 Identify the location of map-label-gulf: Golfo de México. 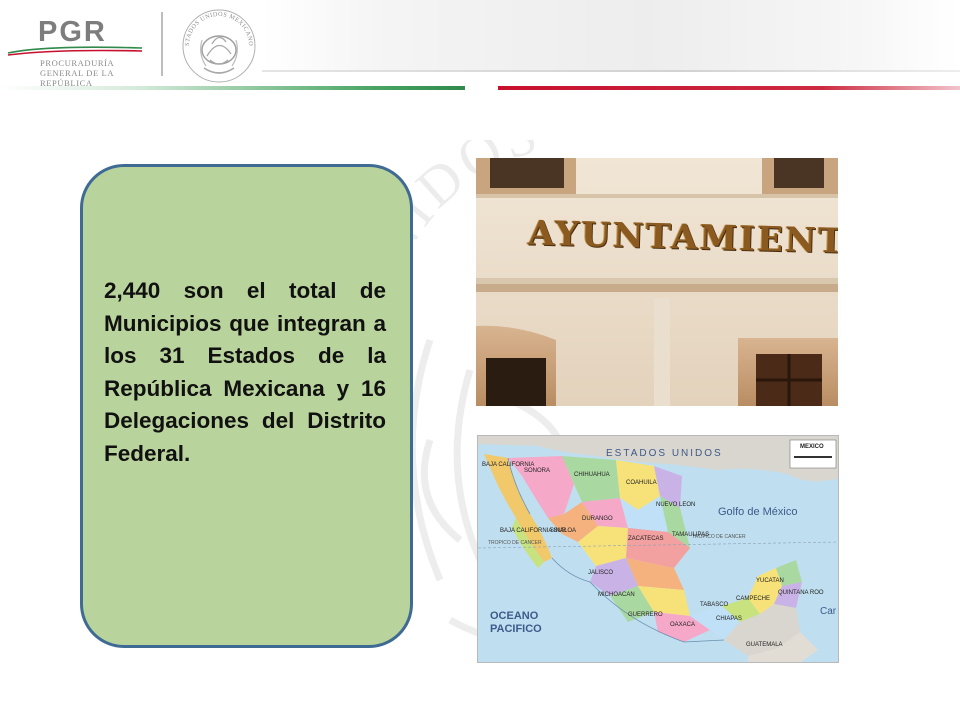
(758, 512).